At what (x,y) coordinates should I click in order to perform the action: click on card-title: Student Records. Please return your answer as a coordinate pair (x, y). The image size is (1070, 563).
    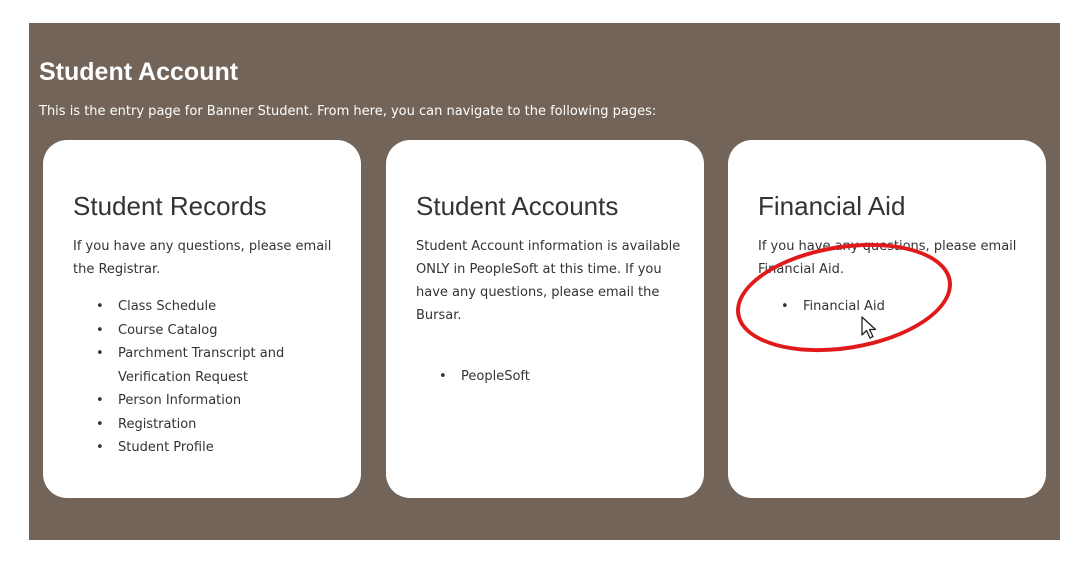
    Looking at the image, I should click on (170, 206).